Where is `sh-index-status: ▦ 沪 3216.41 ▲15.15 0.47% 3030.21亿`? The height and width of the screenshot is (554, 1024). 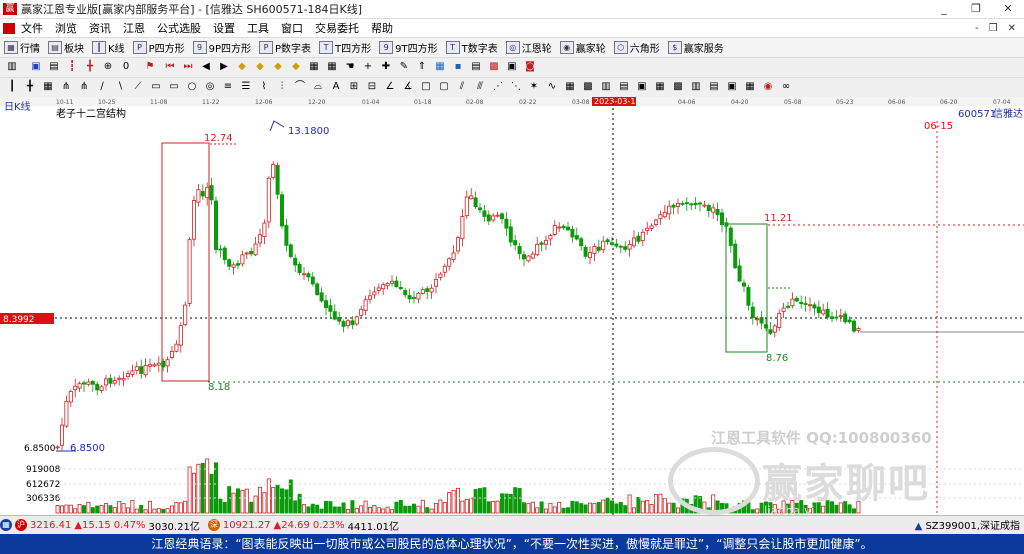 sh-index-status: ▦ 沪 3216.41 ▲15.15 0.47% 3030.21亿 is located at coordinates (100, 525).